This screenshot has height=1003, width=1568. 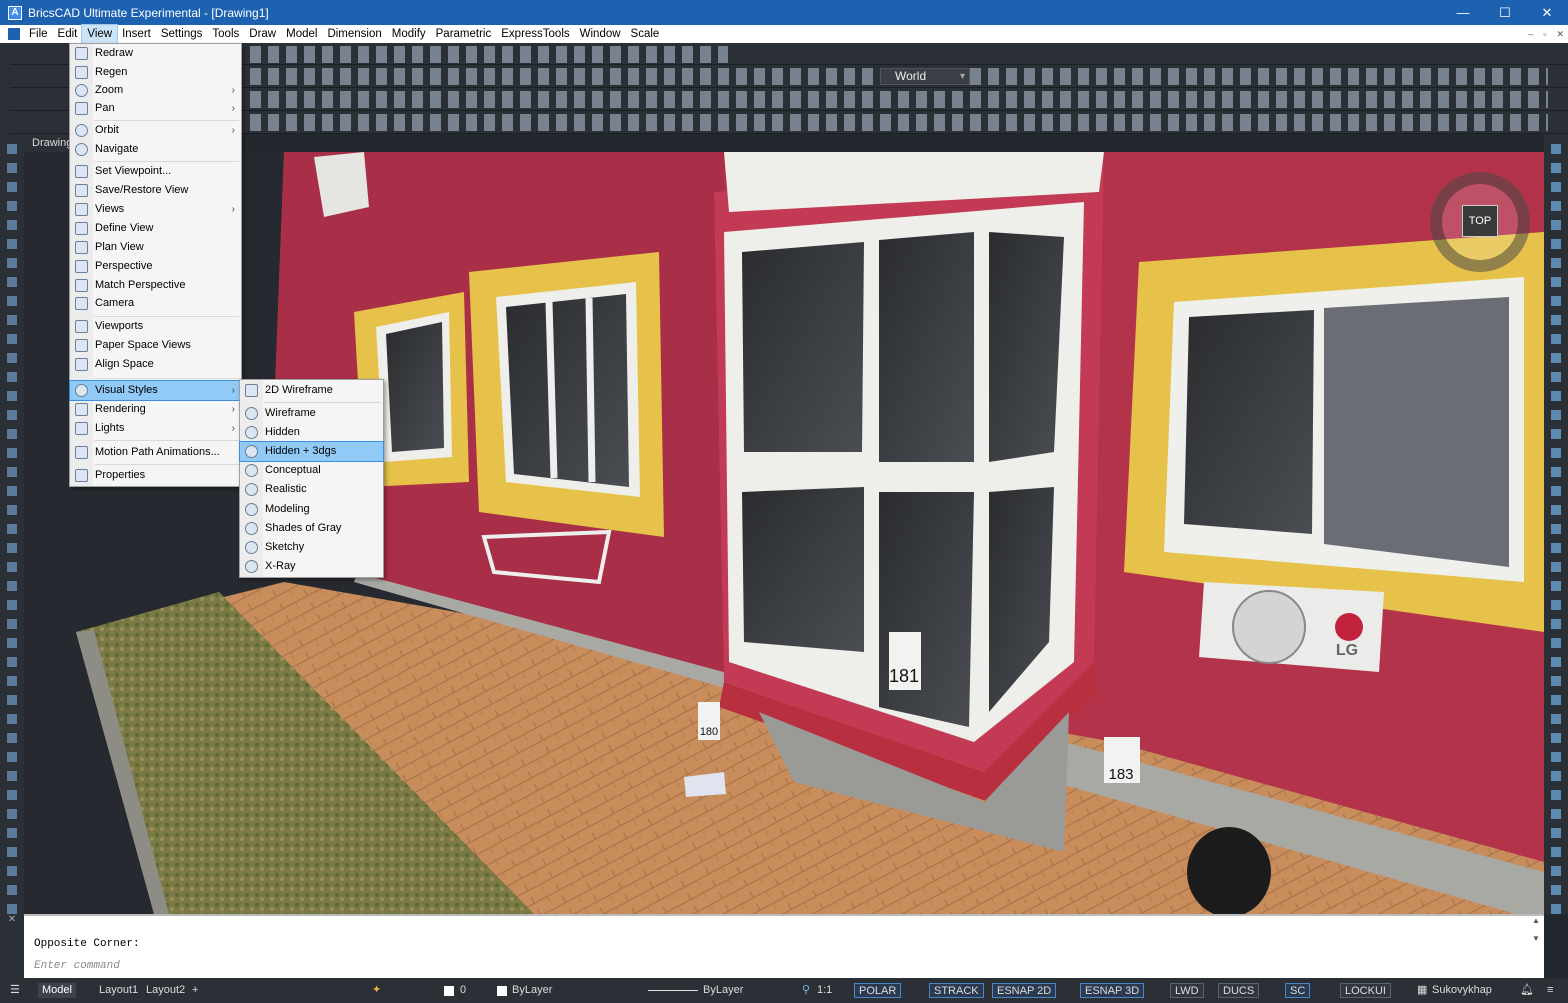 What do you see at coordinates (155, 390) in the screenshot?
I see `menu-item-visual-styles: Visual Styles ›` at bounding box center [155, 390].